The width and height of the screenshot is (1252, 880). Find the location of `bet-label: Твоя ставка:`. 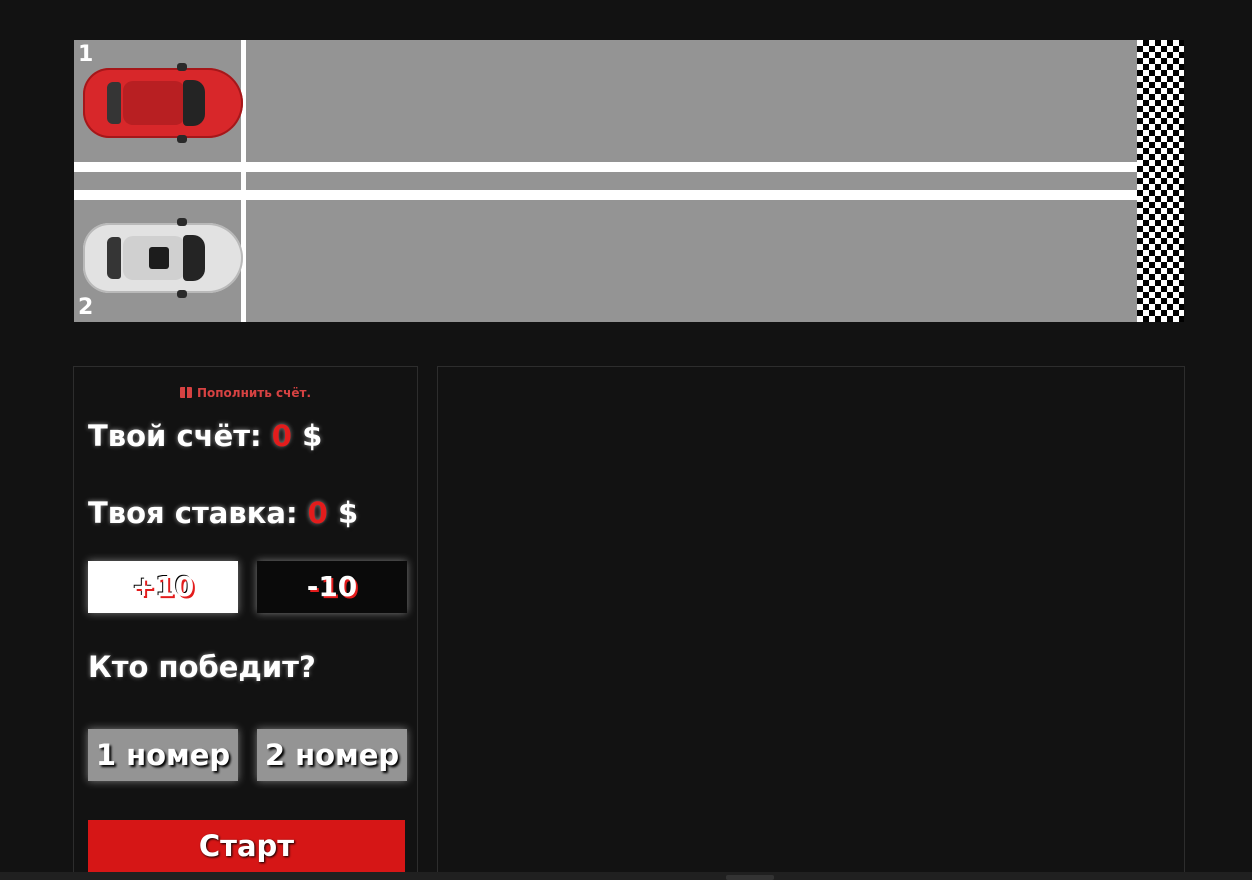

bet-label: Твоя ставка: is located at coordinates (193, 513).